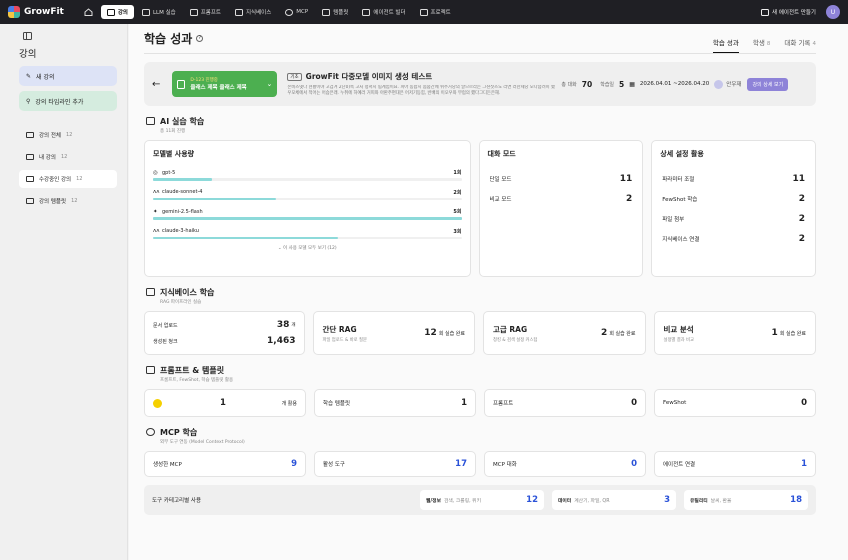  I want to click on model-count: 2회, so click(457, 192).